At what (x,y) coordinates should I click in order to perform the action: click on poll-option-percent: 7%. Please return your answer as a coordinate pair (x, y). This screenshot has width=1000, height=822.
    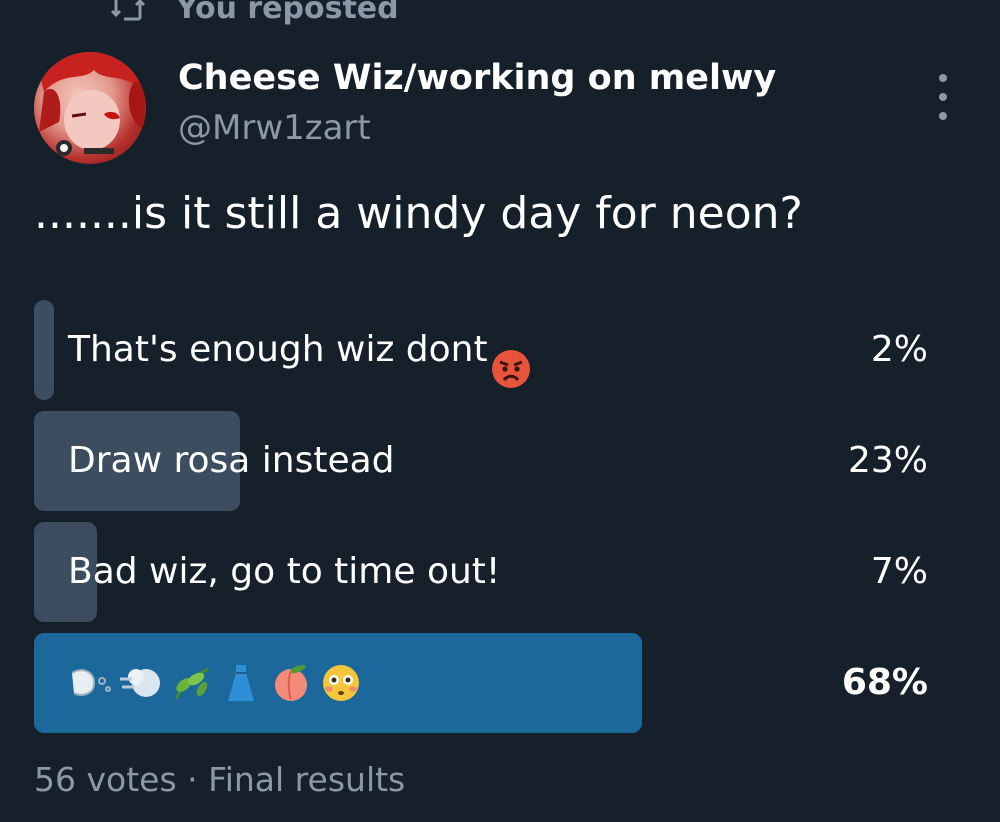
    Looking at the image, I should click on (899, 571).